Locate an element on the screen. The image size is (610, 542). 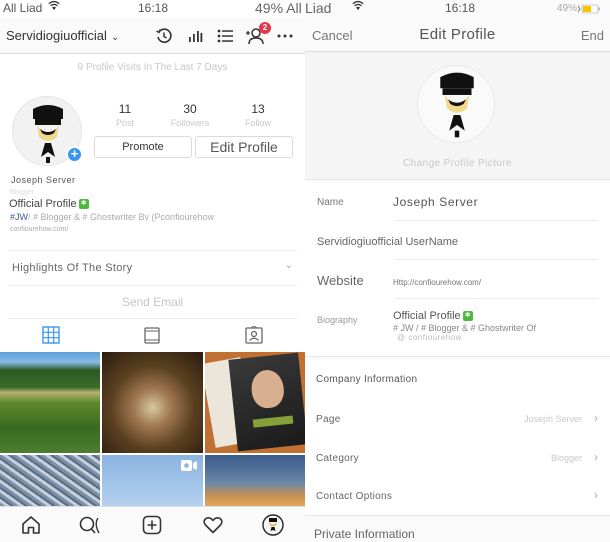
more-icon is located at coordinates (285, 36).